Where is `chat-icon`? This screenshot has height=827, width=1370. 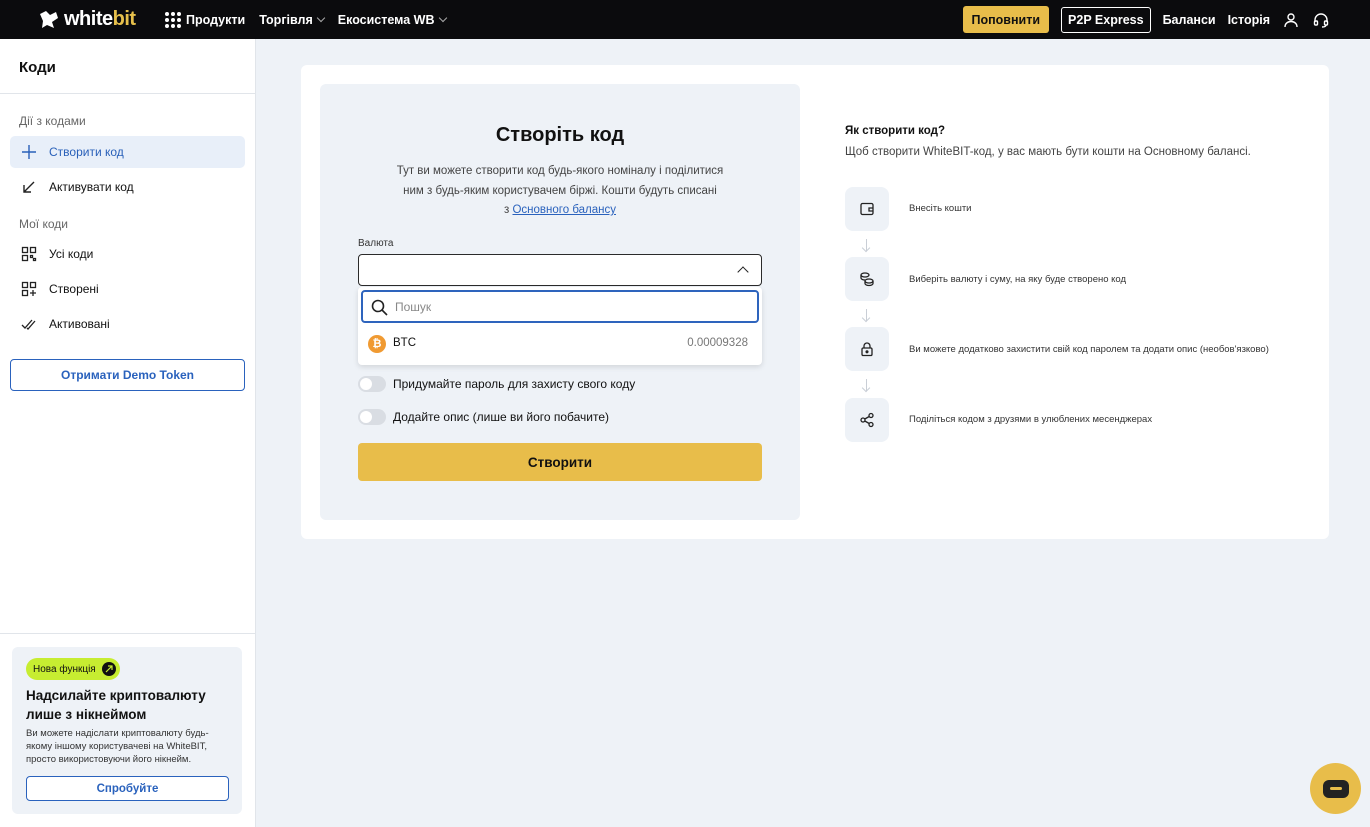 chat-icon is located at coordinates (1335, 788).